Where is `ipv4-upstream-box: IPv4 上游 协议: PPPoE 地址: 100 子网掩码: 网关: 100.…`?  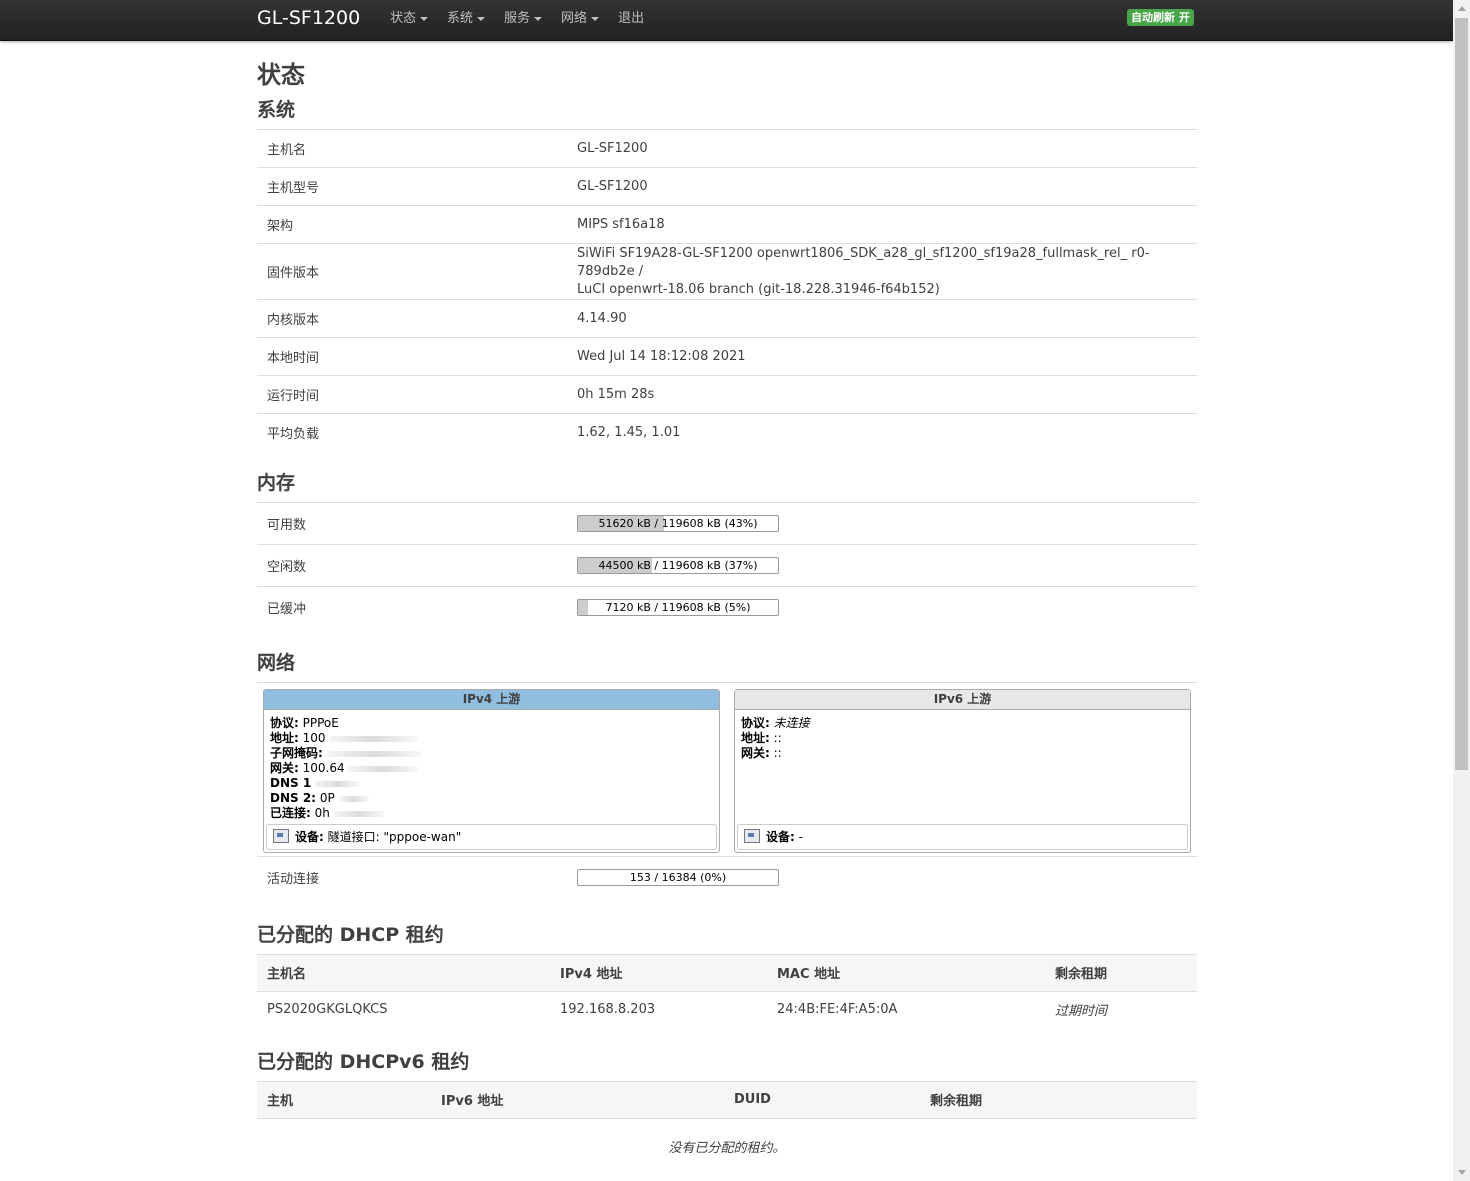 ipv4-upstream-box: IPv4 上游 协议: PPPoE 地址: 100 子网掩码: 网关: 100.… is located at coordinates (491, 771).